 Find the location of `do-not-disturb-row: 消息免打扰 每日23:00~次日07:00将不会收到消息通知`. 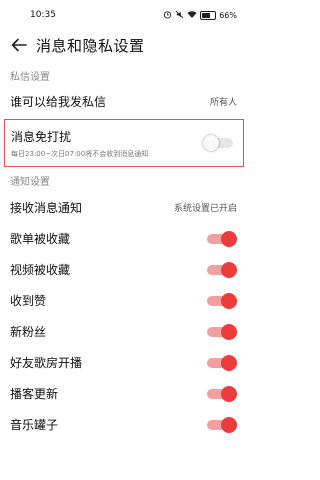

do-not-disturb-row: 消息免打扰 每日23:00~次日07:00将不会收到消息通知 is located at coordinates (124, 143).